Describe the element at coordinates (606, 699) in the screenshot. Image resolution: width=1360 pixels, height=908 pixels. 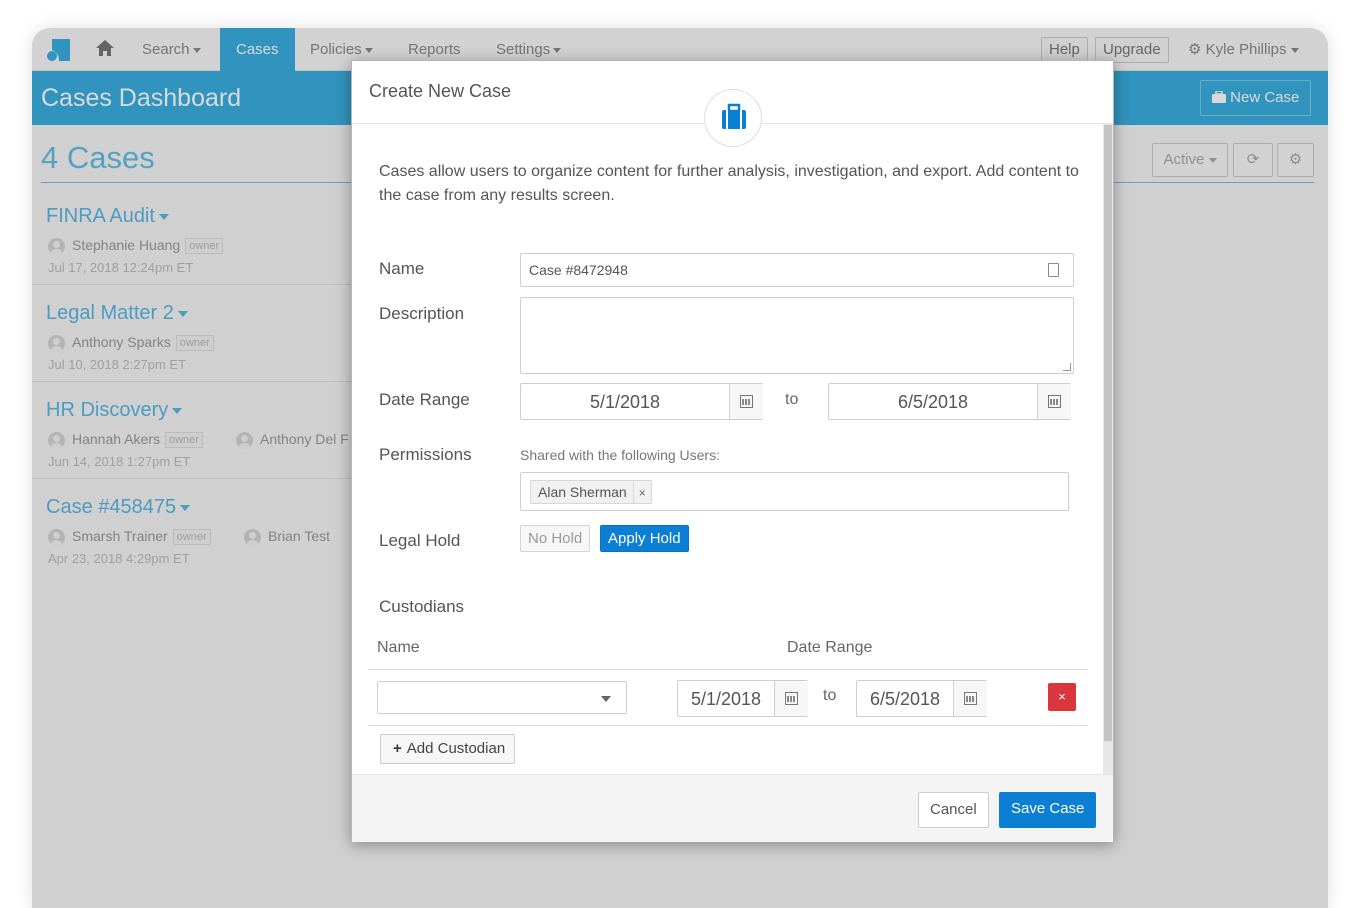
I see `chevron-down-icon` at that location.